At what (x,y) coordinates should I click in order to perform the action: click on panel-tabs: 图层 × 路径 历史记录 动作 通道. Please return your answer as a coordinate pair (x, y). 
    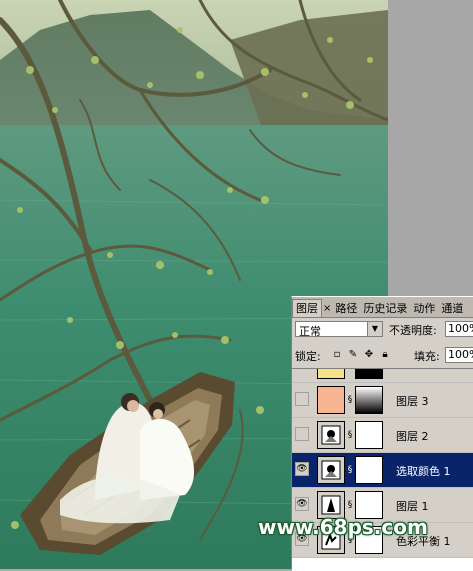
    Looking at the image, I should click on (382, 307).